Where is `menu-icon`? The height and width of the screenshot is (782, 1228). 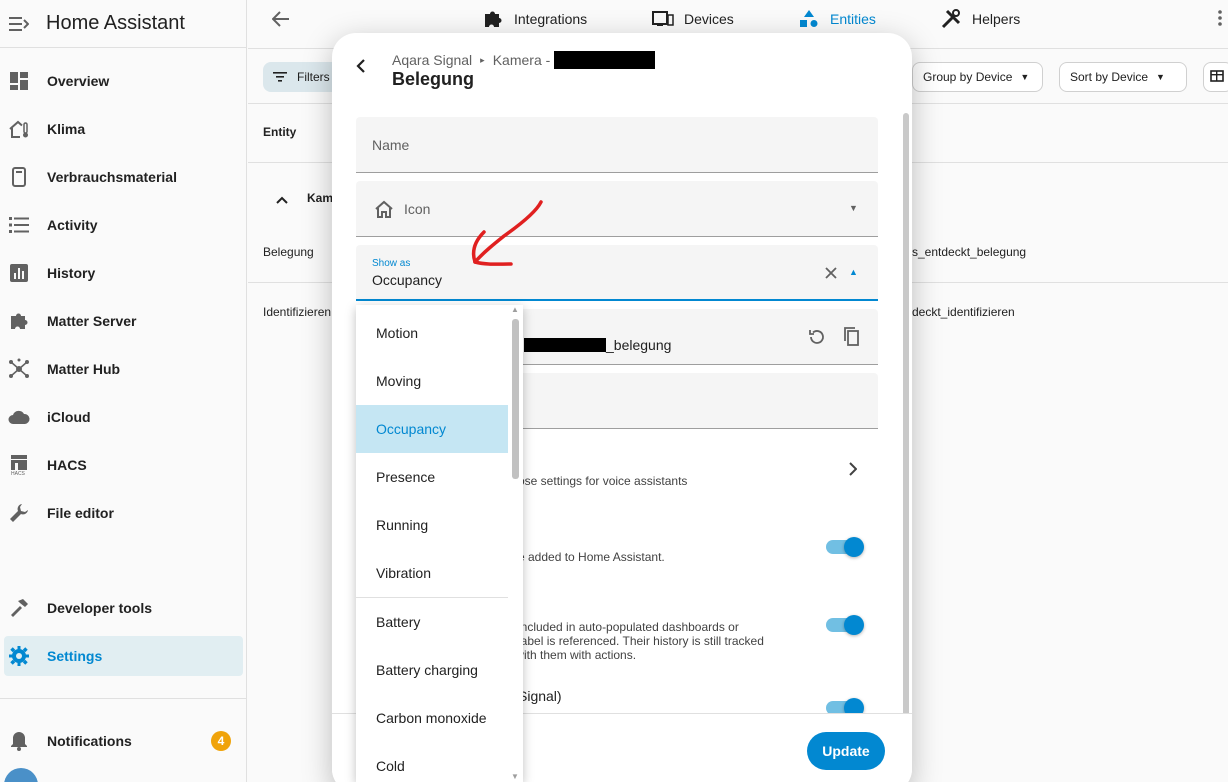 menu-icon is located at coordinates (19, 24).